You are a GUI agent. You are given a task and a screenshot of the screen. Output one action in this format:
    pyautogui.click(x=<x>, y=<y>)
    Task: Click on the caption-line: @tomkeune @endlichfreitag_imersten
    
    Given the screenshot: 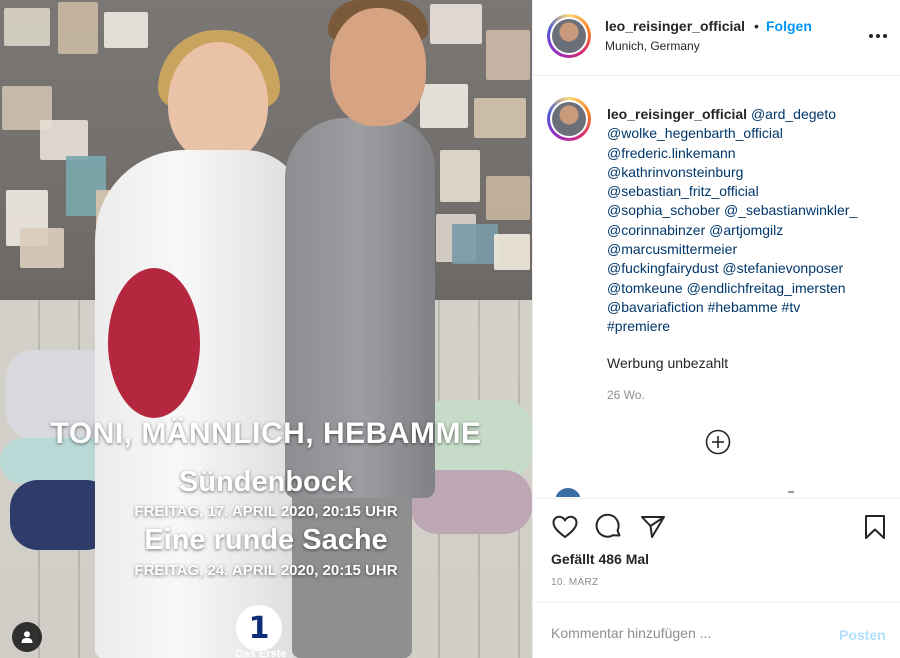 What is the action you would take?
    pyautogui.click(x=747, y=288)
    